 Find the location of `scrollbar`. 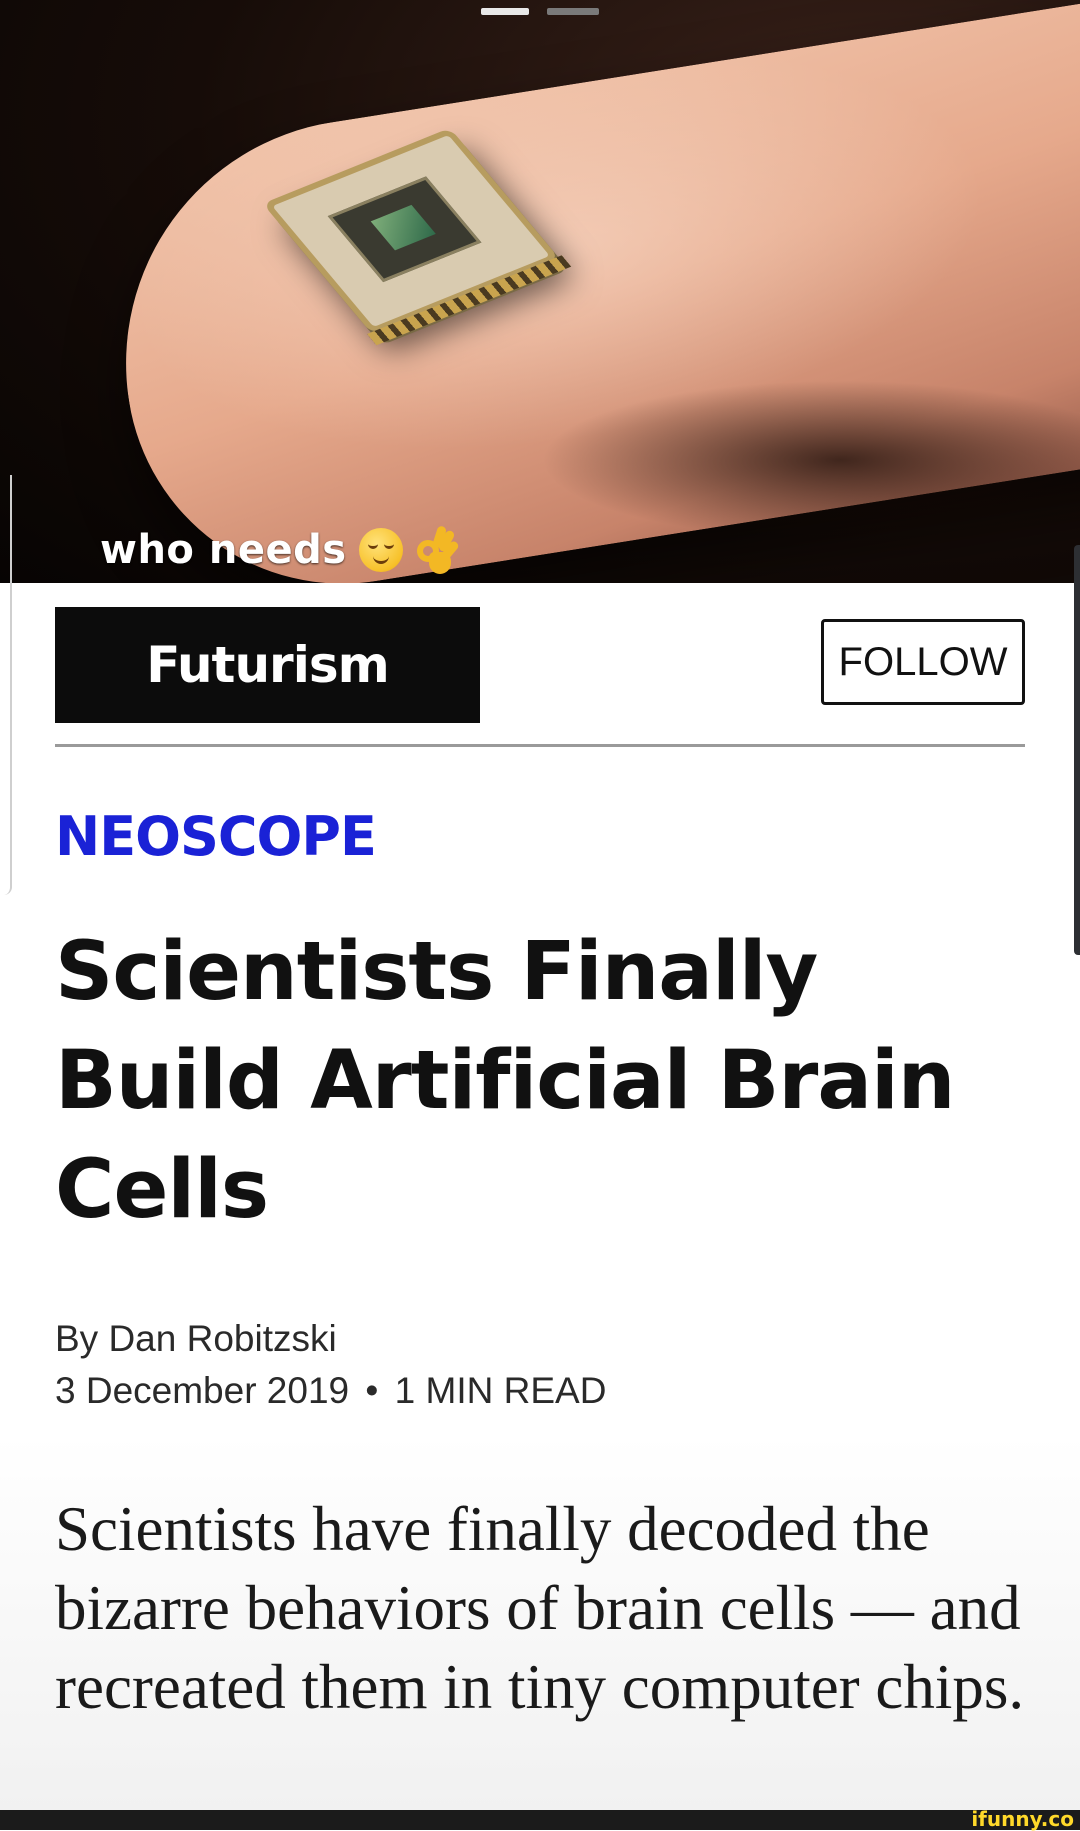

scrollbar is located at coordinates (1077, 750).